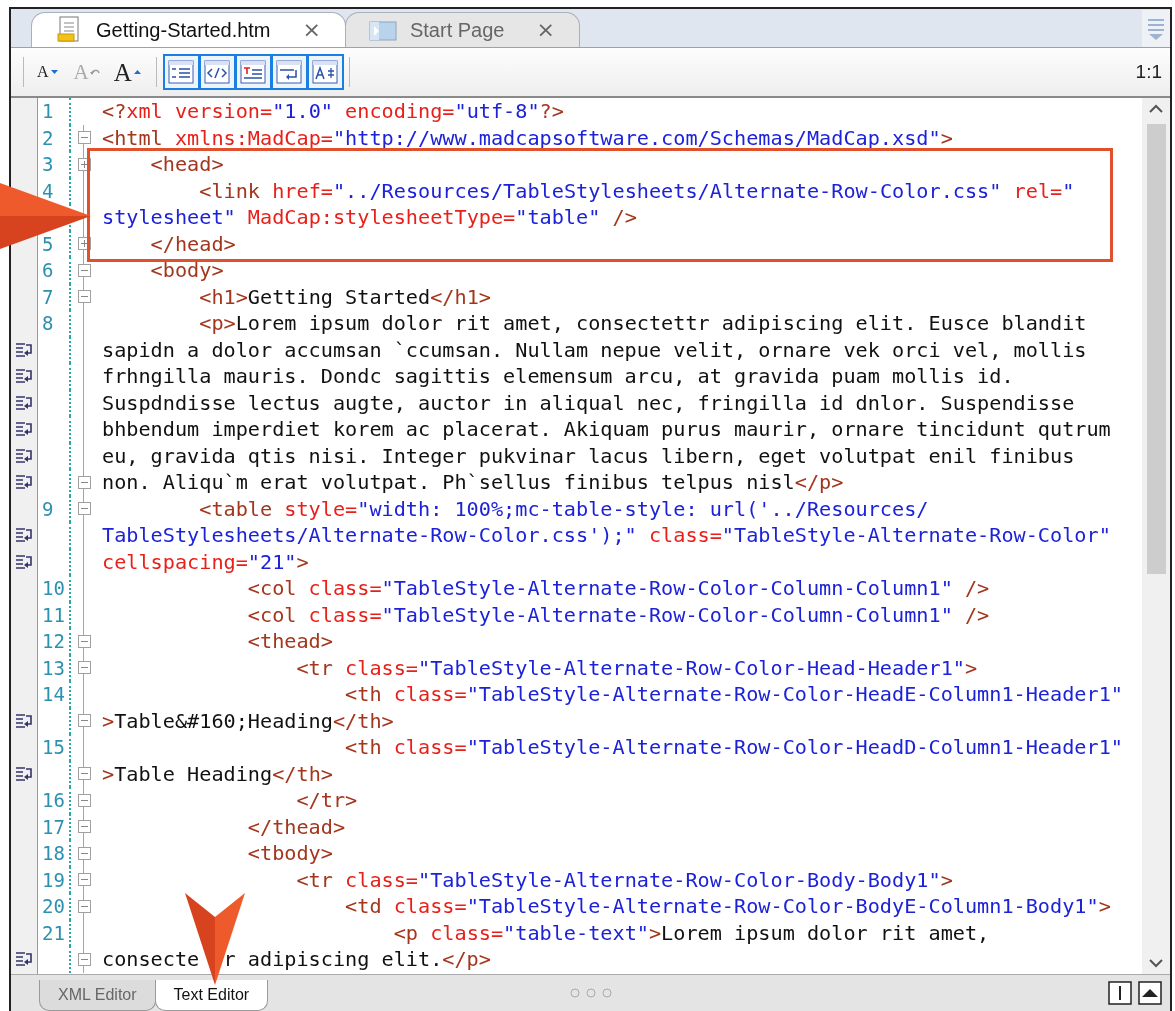 This screenshot has height=1011, width=1175. Describe the element at coordinates (1149, 72) in the screenshot. I see `zoom-level: 1:1` at that location.